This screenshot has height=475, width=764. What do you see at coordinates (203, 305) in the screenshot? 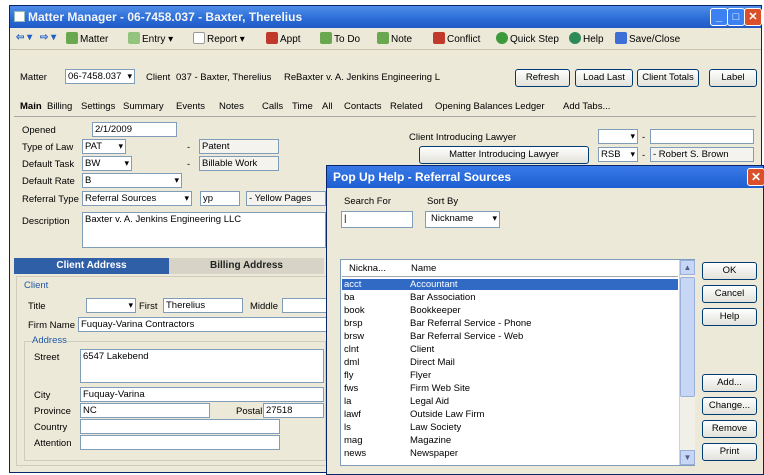
I see `first-field: Therelius` at bounding box center [203, 305].